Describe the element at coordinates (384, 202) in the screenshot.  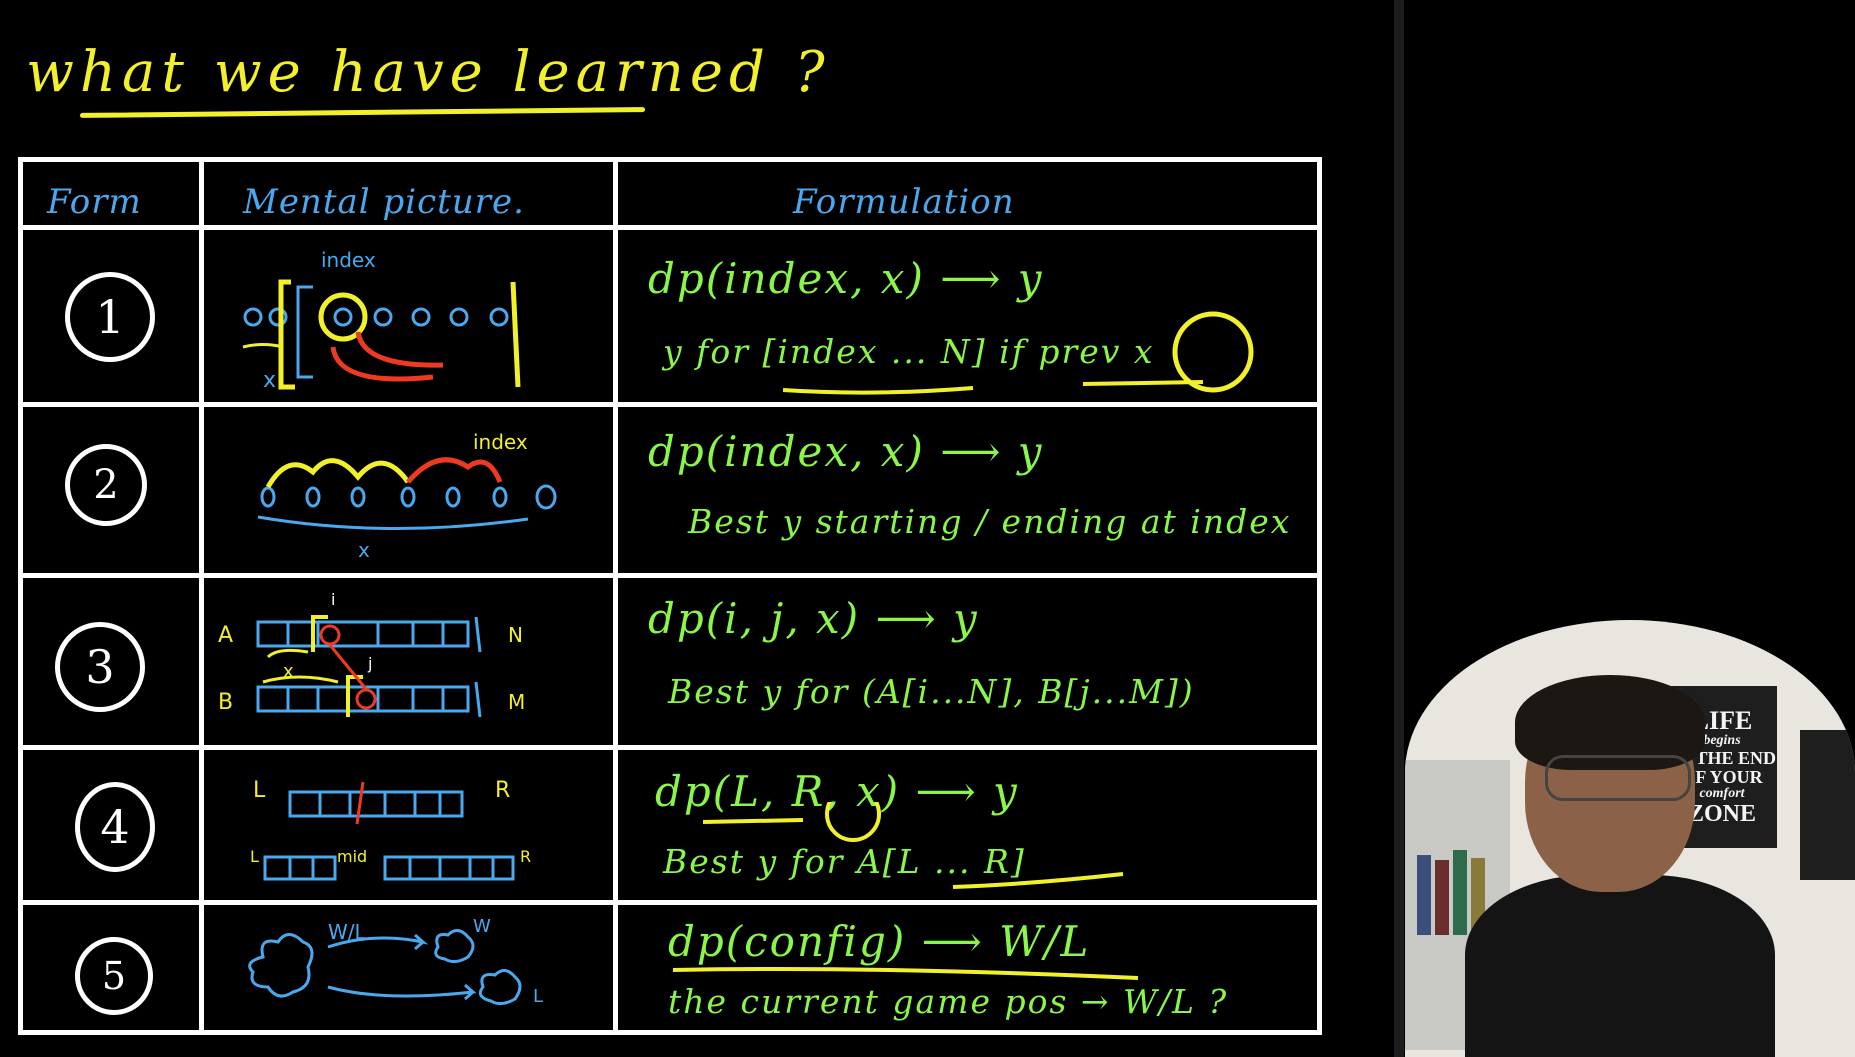
I see `header-mental-picture: Mental picture.` at that location.